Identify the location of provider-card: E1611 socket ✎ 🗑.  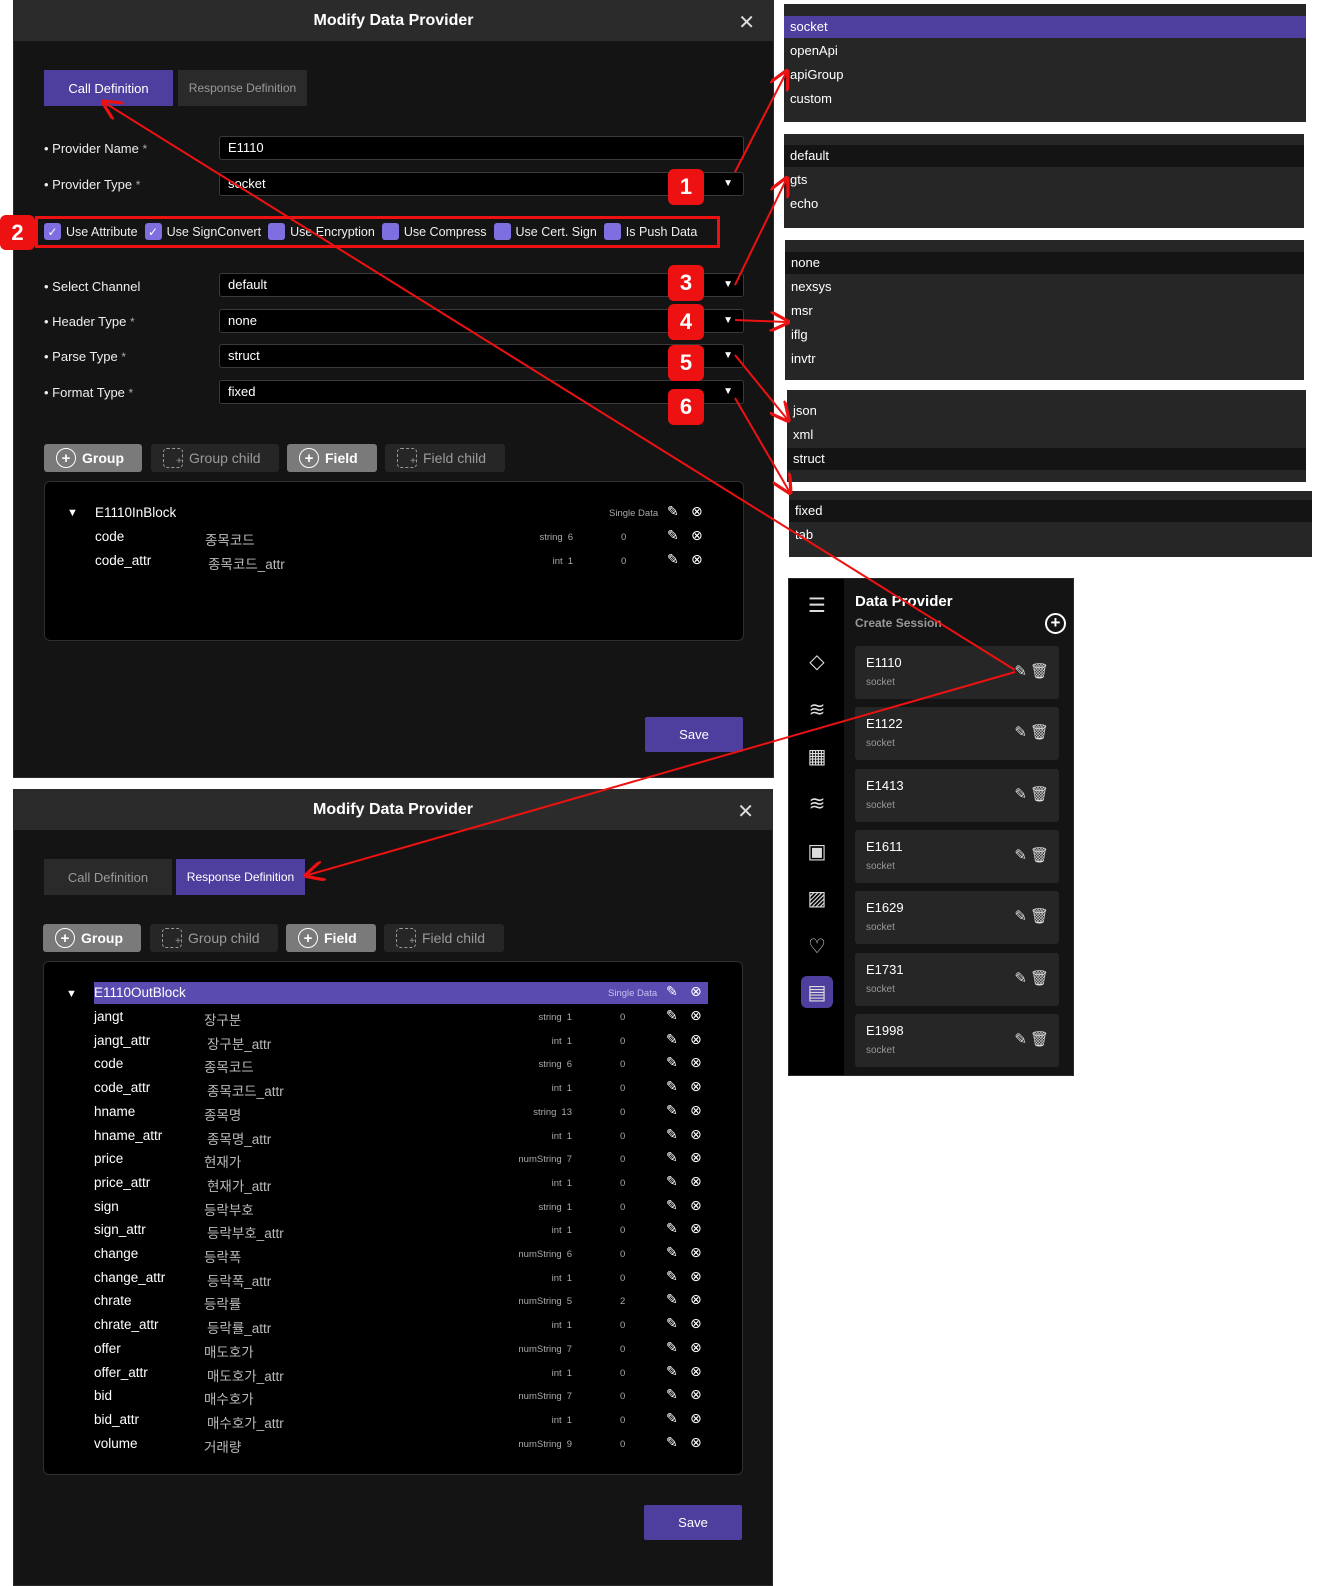
(957, 856).